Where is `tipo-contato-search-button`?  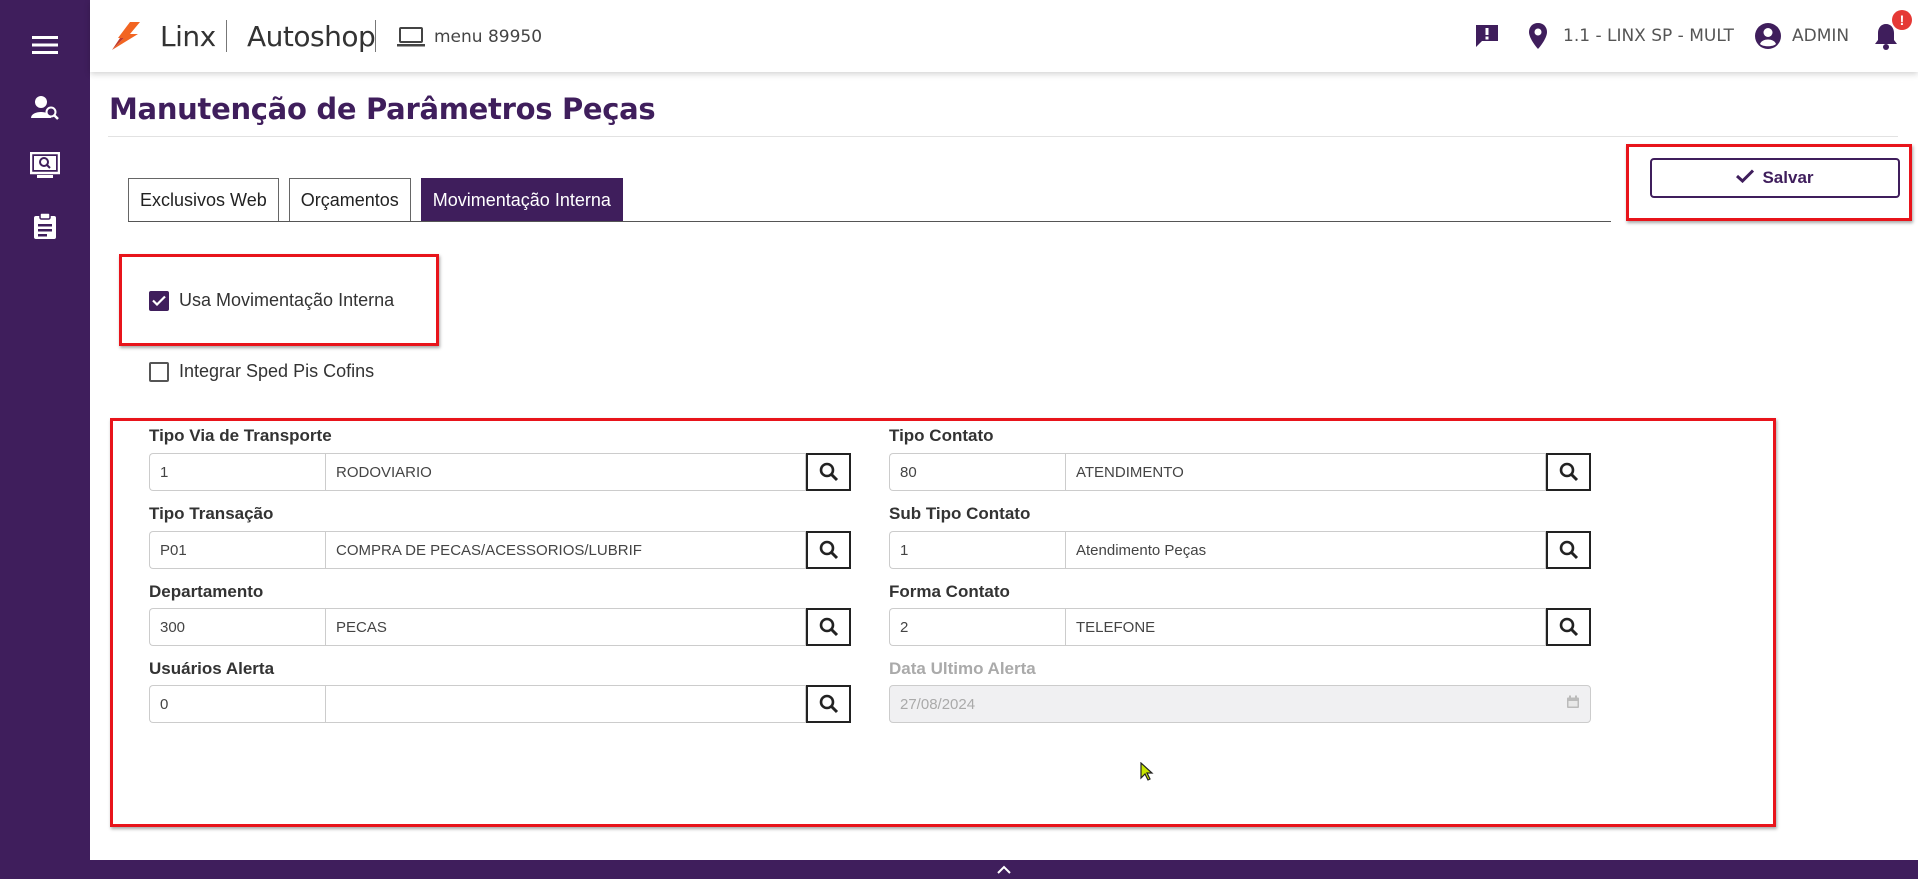
tipo-contato-search-button is located at coordinates (1568, 472).